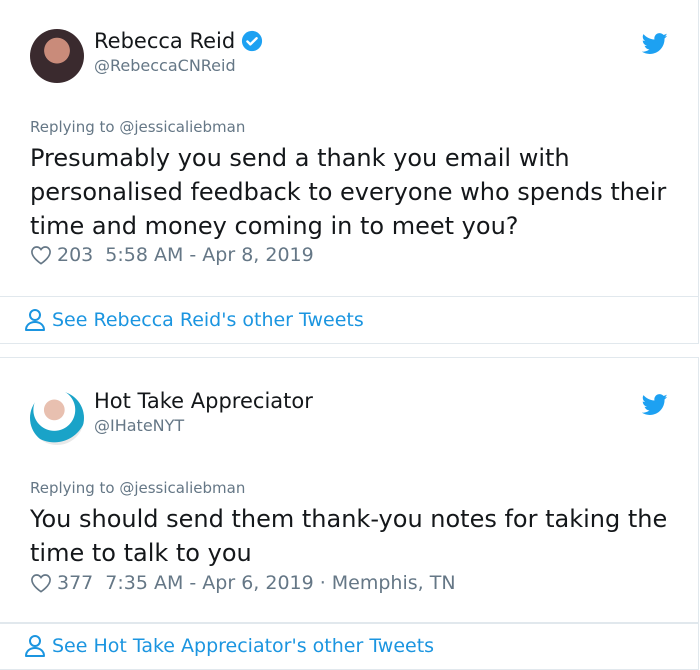  Describe the element at coordinates (209, 255) in the screenshot. I see `timestamp: 5:58 AM - Apr 8, 2019` at that location.